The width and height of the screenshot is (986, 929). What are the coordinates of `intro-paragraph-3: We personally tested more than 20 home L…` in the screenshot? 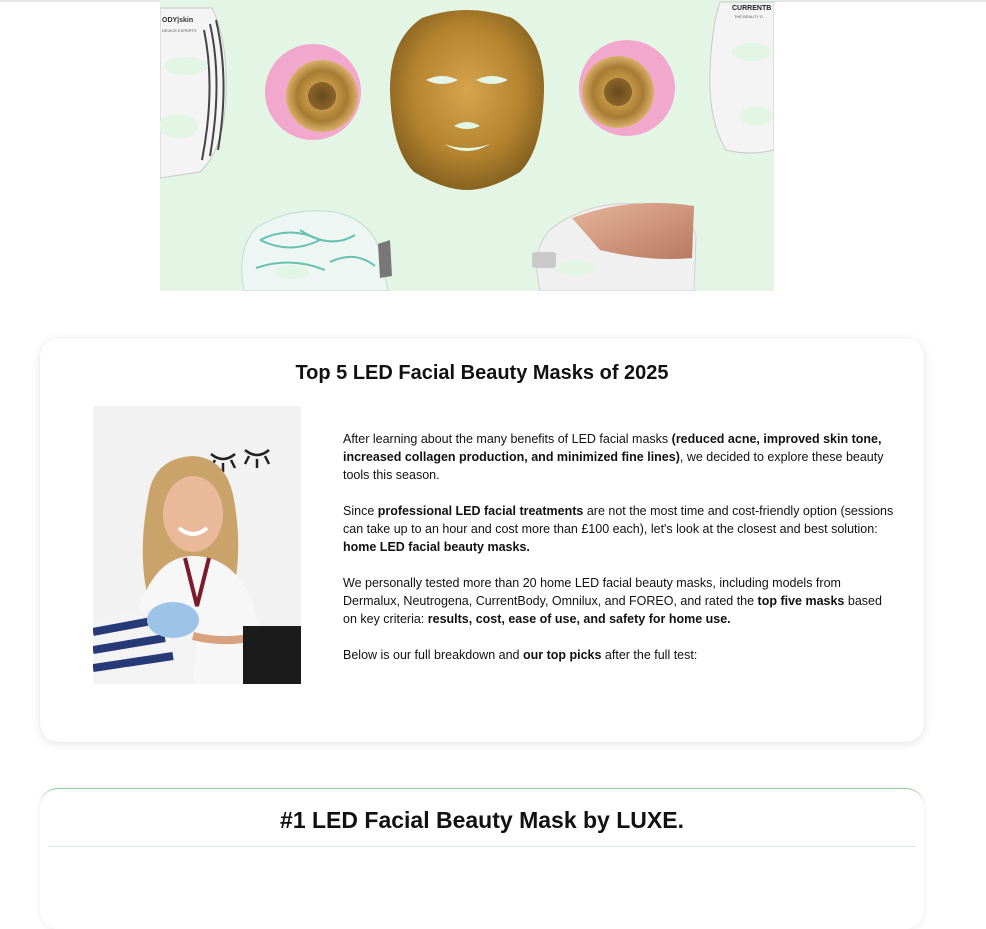 It's located at (621, 601).